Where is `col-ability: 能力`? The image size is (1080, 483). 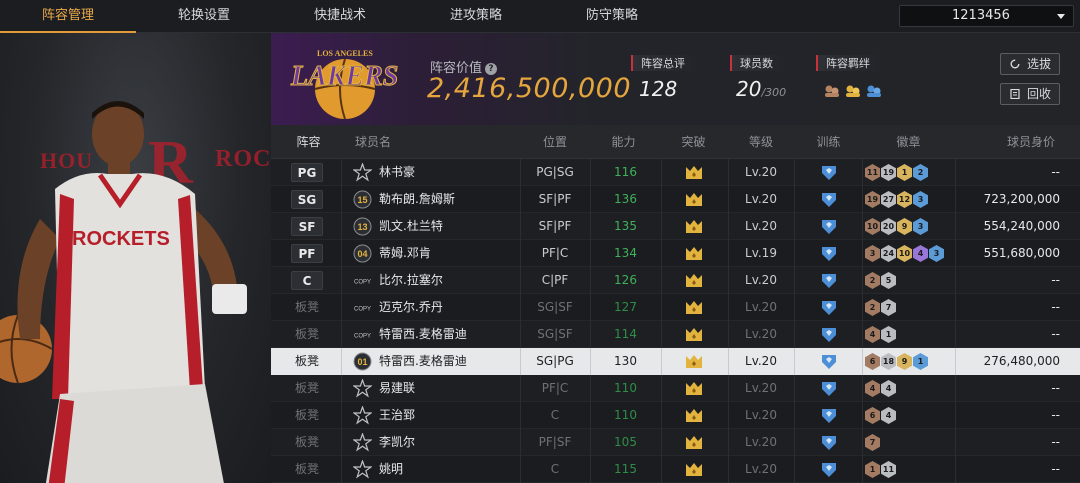 col-ability: 能力 is located at coordinates (623, 142).